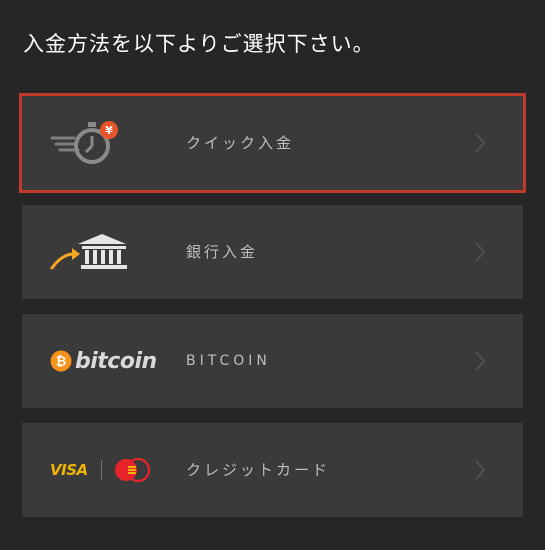 The height and width of the screenshot is (550, 545). What do you see at coordinates (228, 361) in the screenshot?
I see `option-label: BITCOIN` at bounding box center [228, 361].